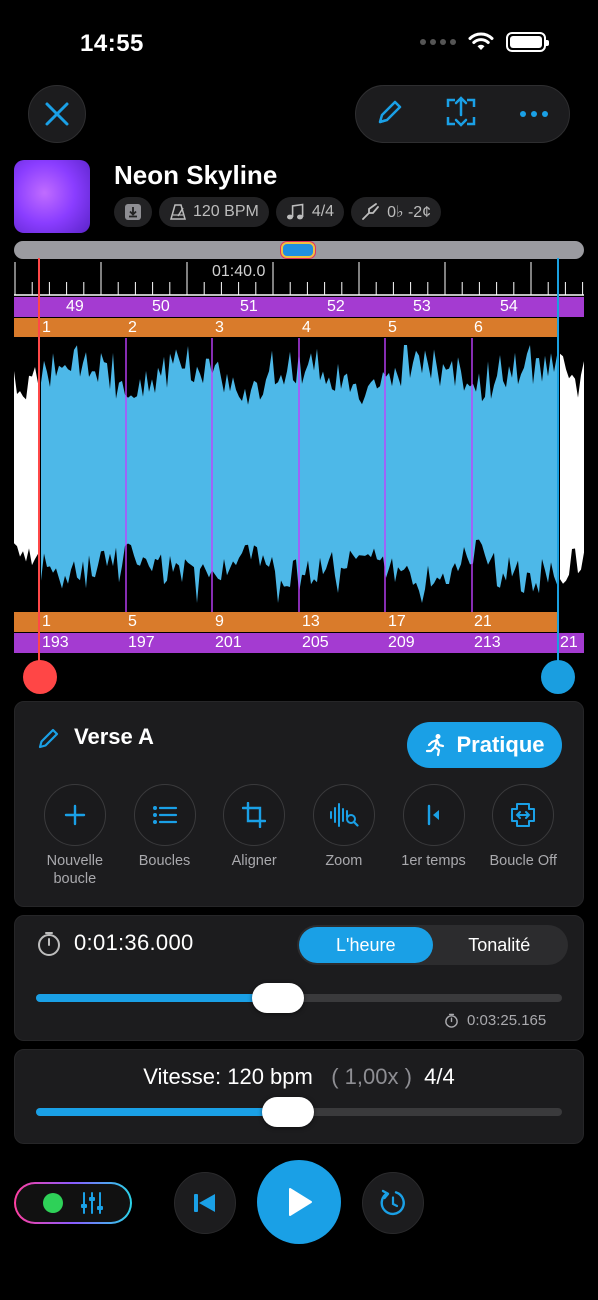  I want to click on pencil-icon, so click(390, 111).